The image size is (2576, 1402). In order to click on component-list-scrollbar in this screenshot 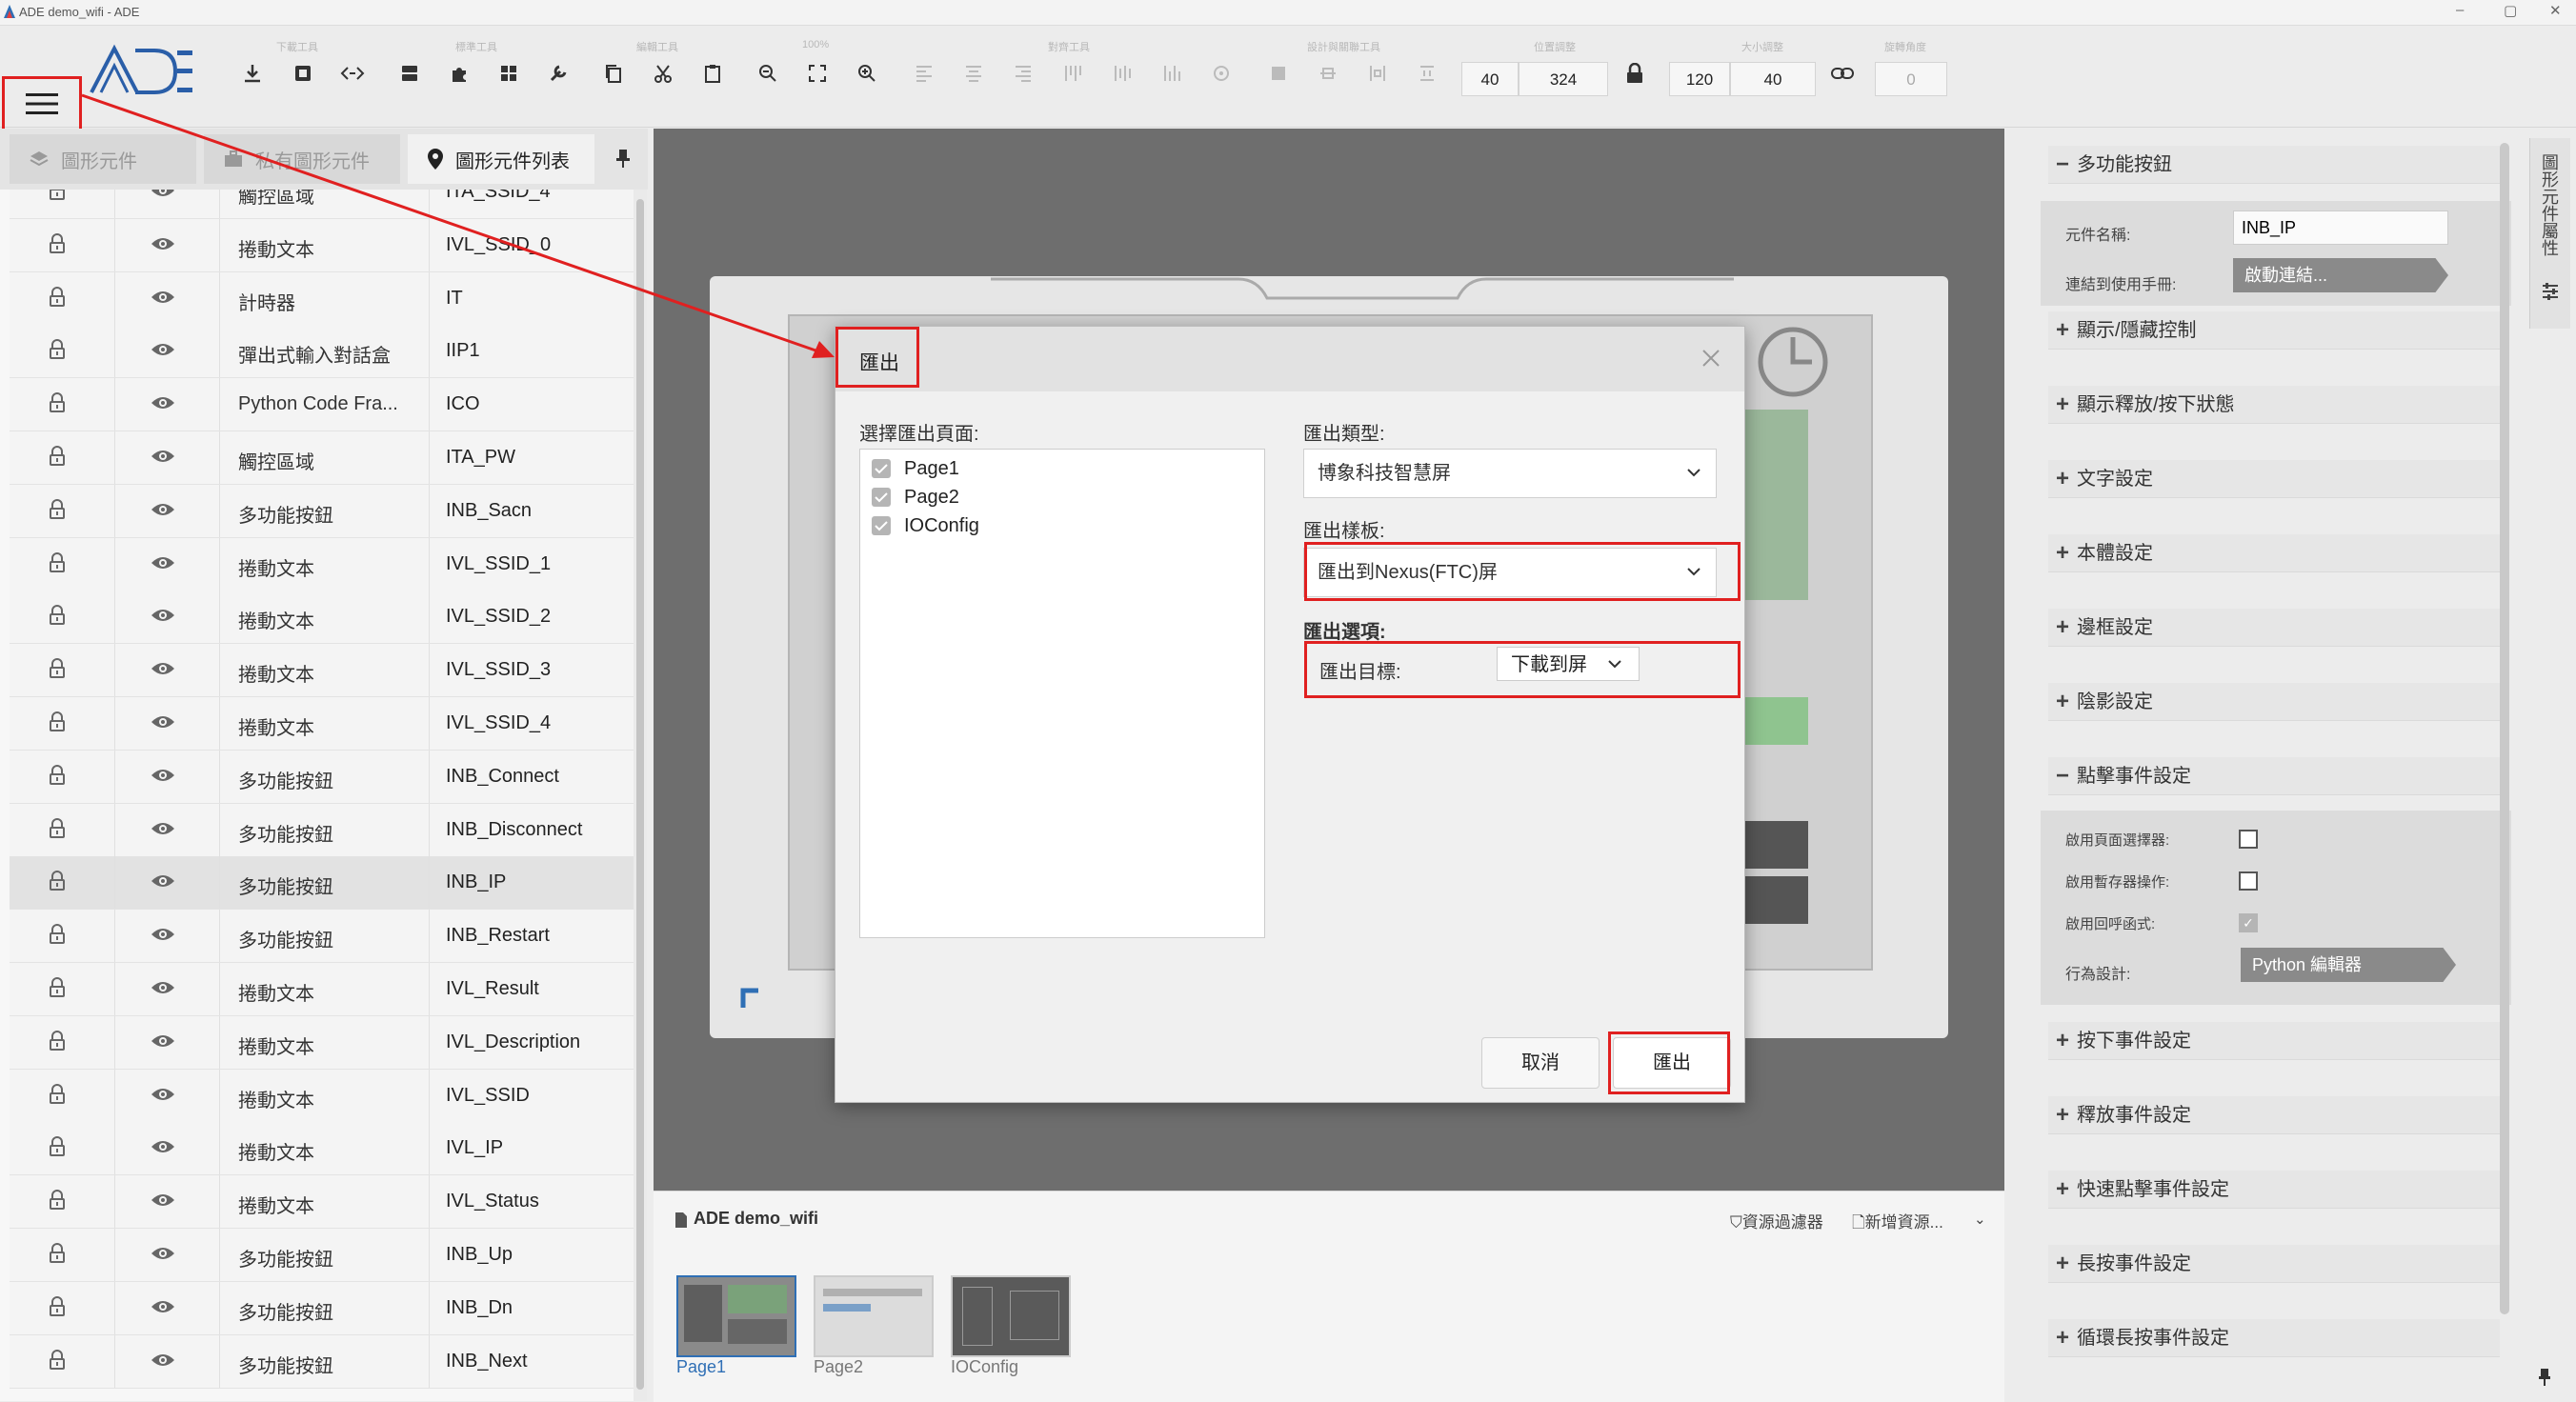, I will do `click(640, 796)`.